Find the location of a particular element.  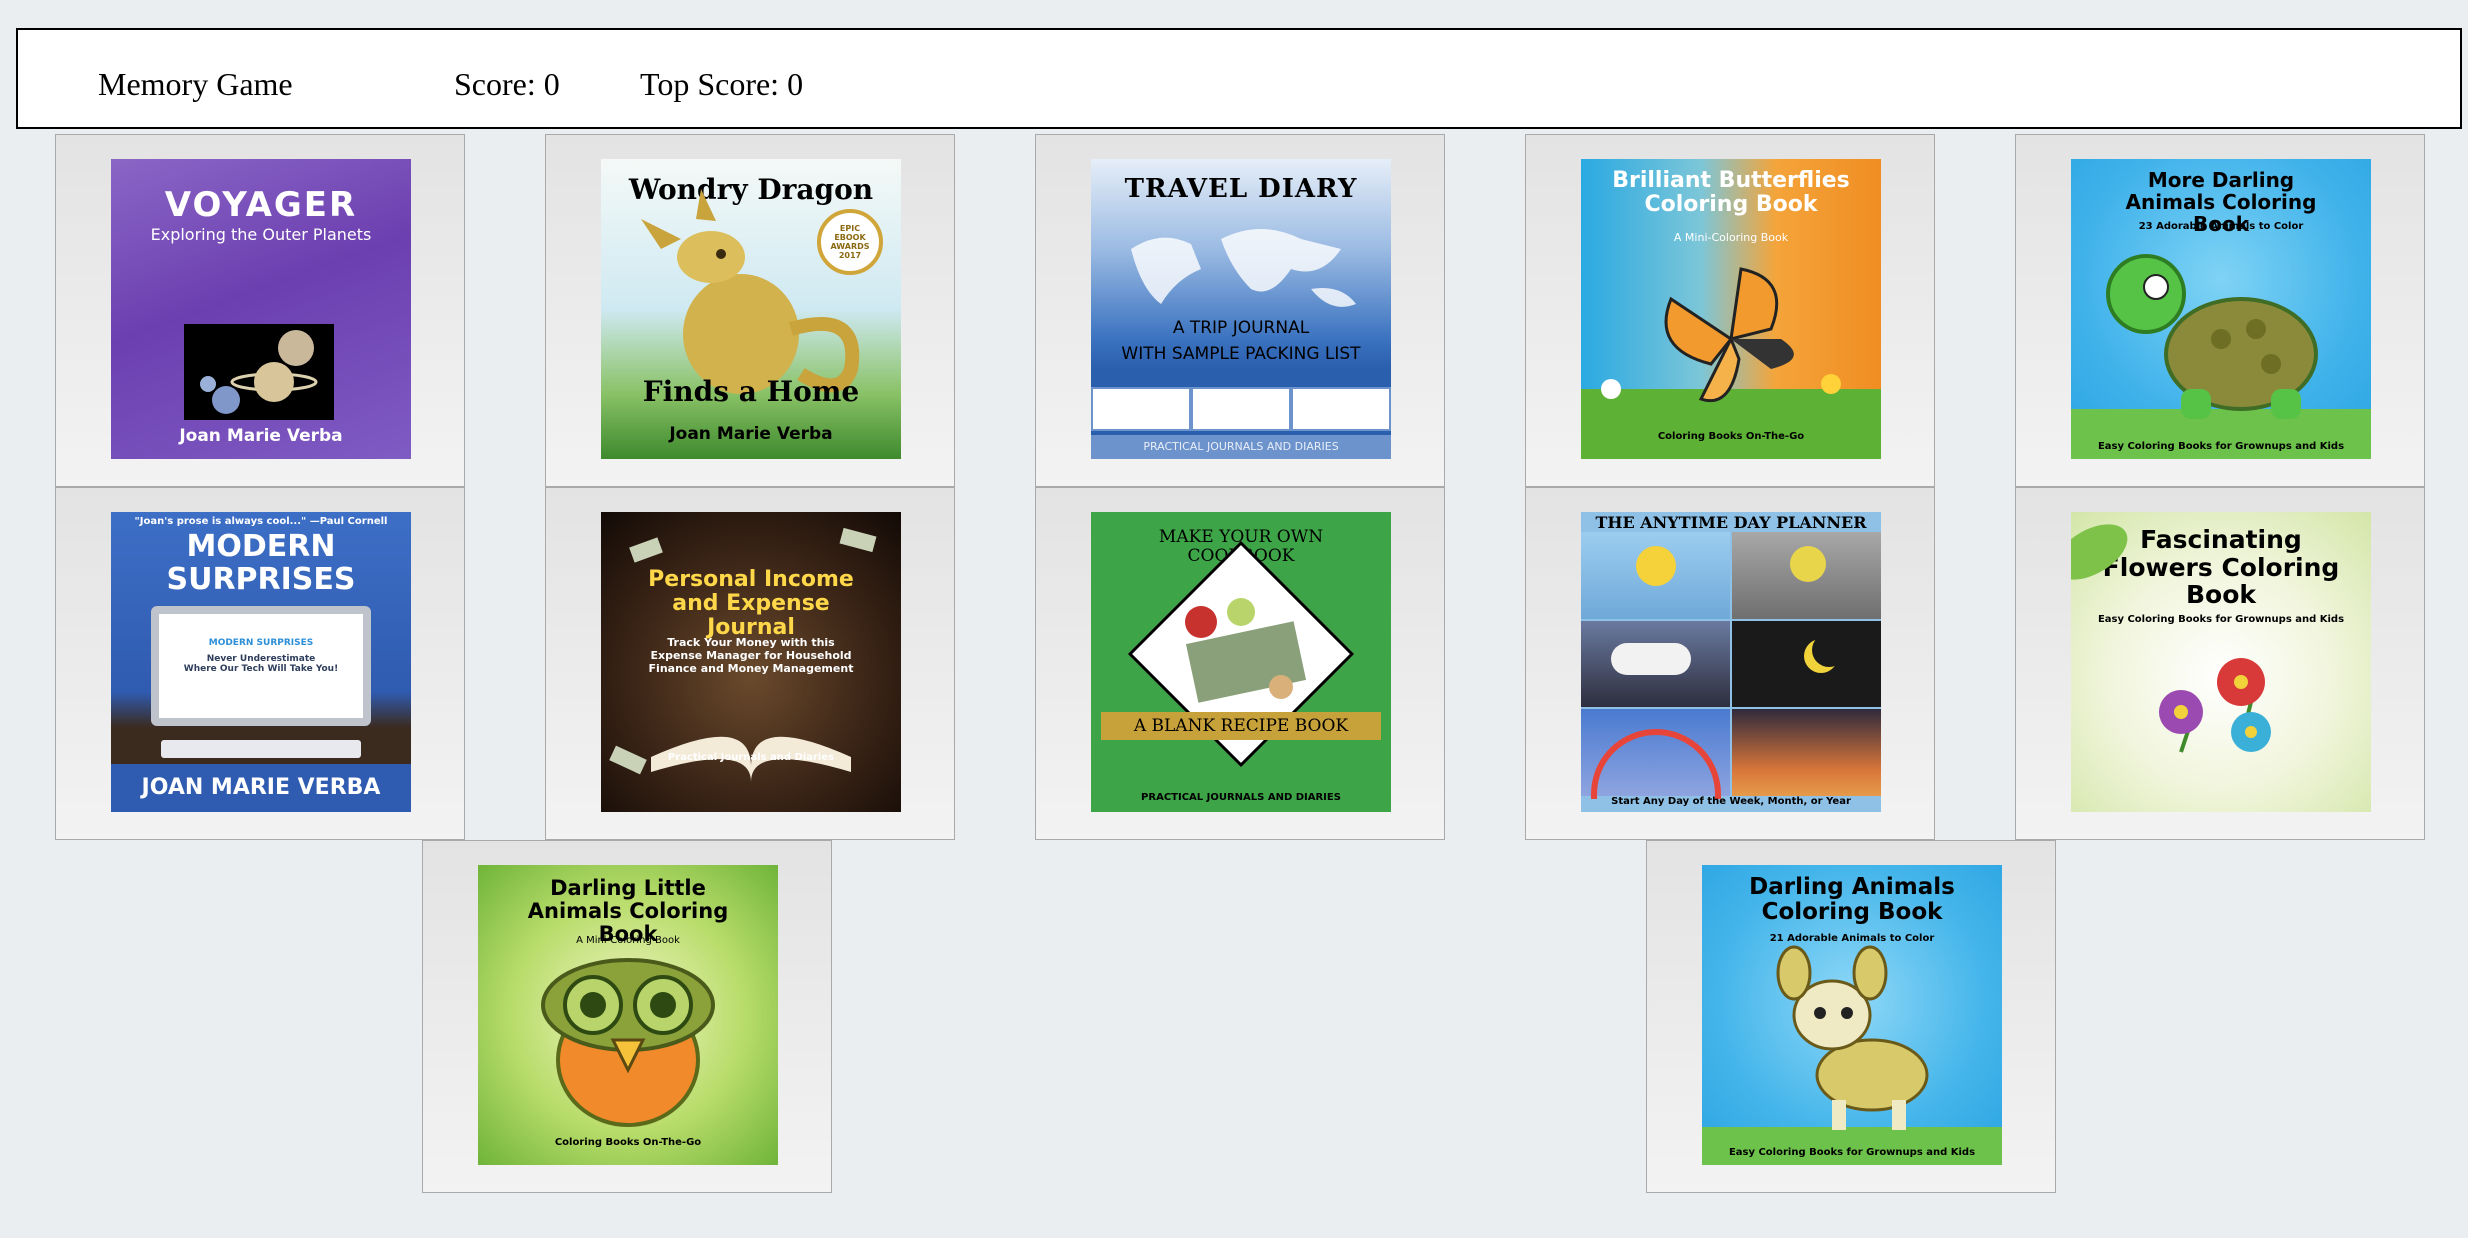

open-book-image is located at coordinates (743, 654).